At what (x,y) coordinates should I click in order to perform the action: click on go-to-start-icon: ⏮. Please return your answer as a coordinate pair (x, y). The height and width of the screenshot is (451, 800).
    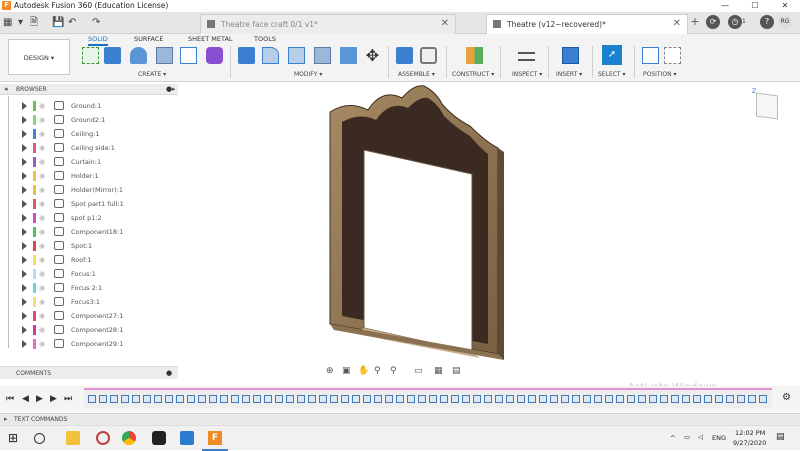
    Looking at the image, I should click on (10, 399).